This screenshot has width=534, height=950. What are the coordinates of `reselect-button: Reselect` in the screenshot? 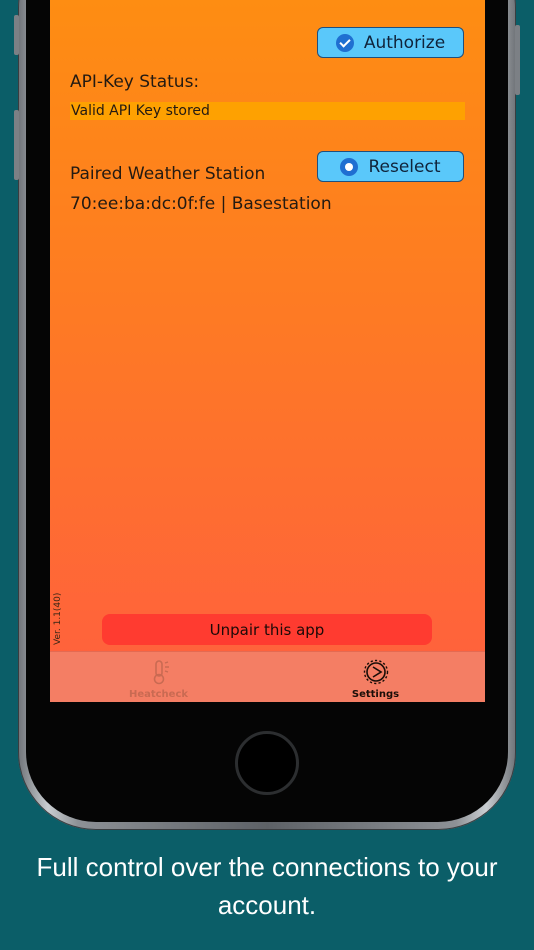 It's located at (390, 166).